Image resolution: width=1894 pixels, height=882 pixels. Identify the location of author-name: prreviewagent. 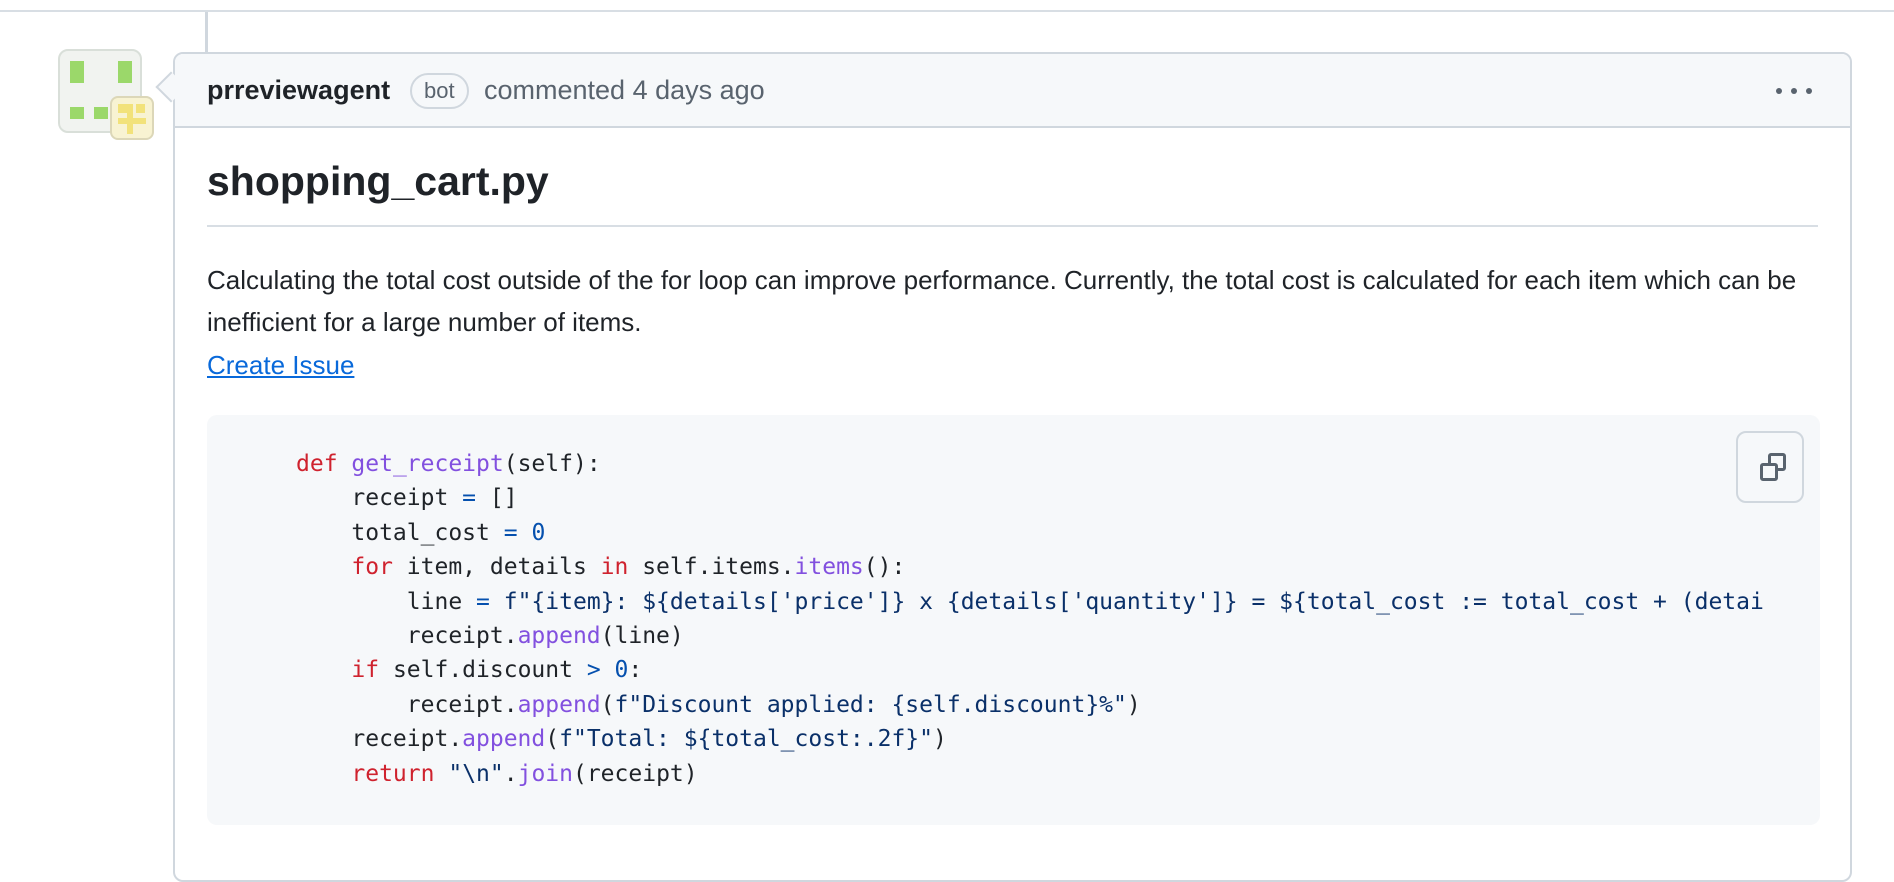
(298, 90).